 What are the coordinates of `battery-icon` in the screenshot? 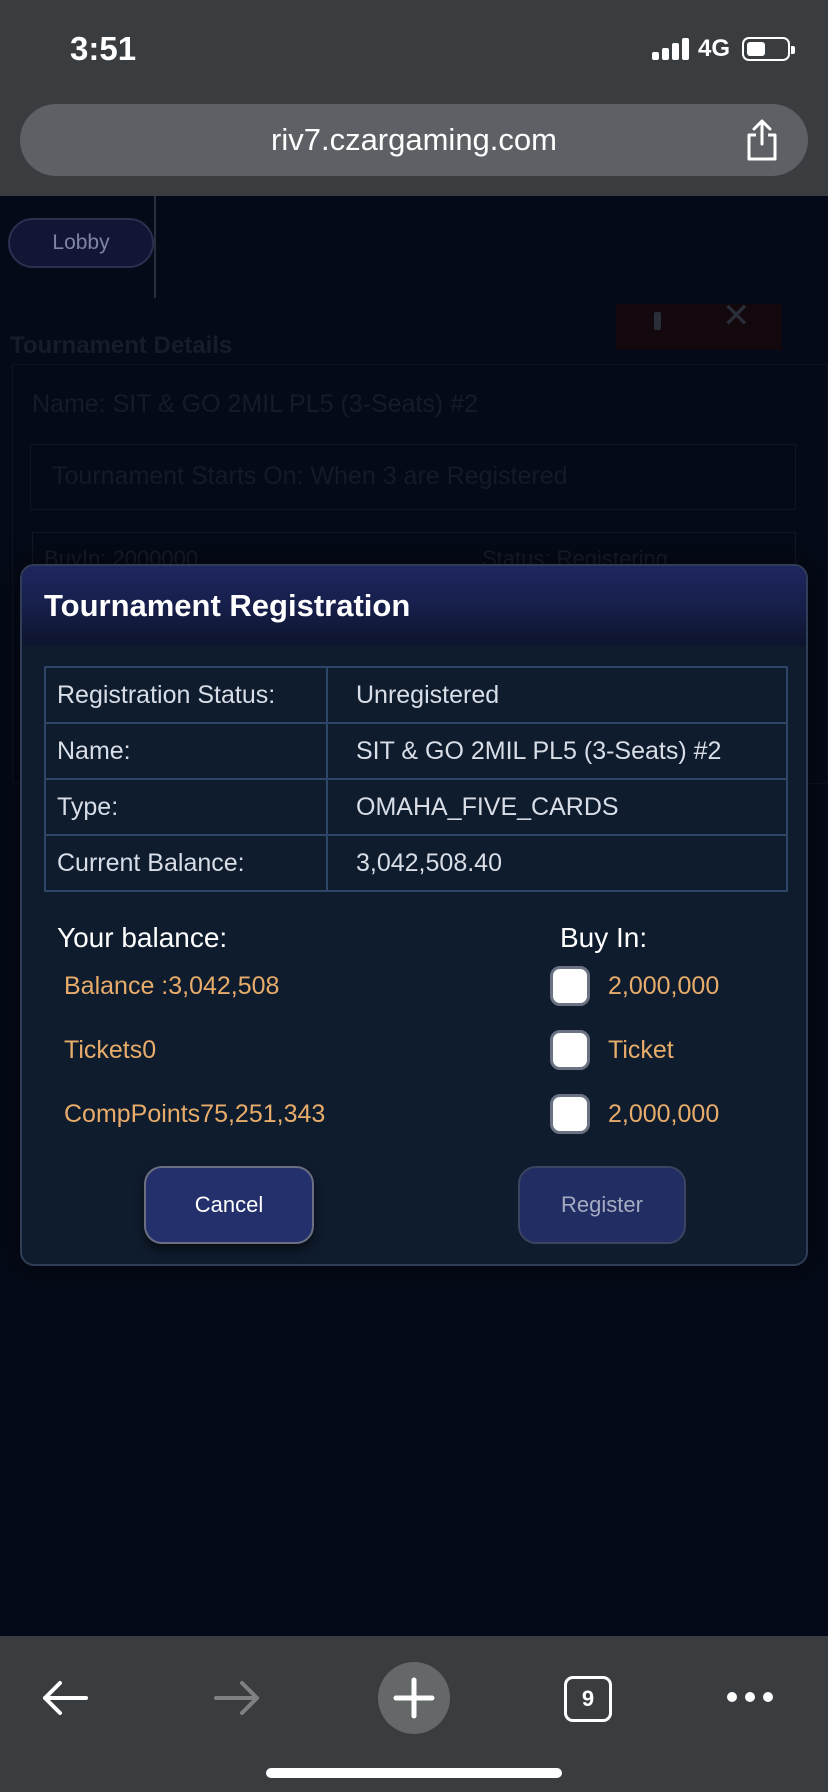 It's located at (768, 49).